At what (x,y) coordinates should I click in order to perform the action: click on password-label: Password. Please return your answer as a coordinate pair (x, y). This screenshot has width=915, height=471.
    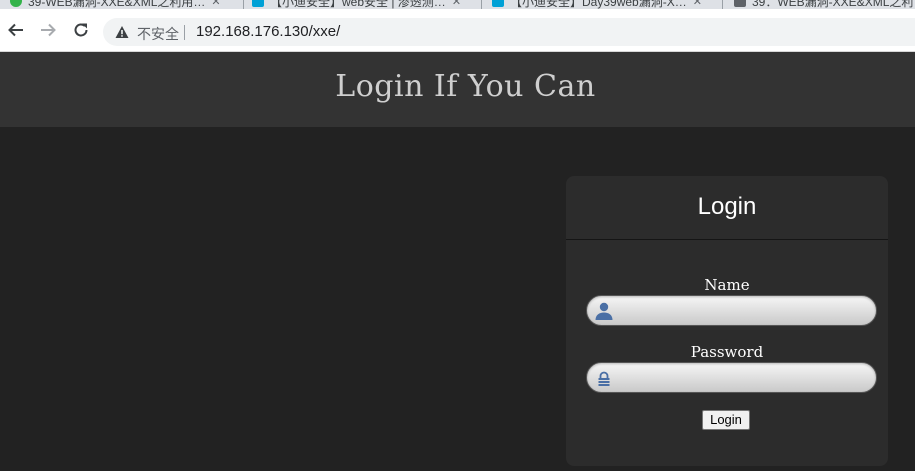
    Looking at the image, I should click on (727, 352).